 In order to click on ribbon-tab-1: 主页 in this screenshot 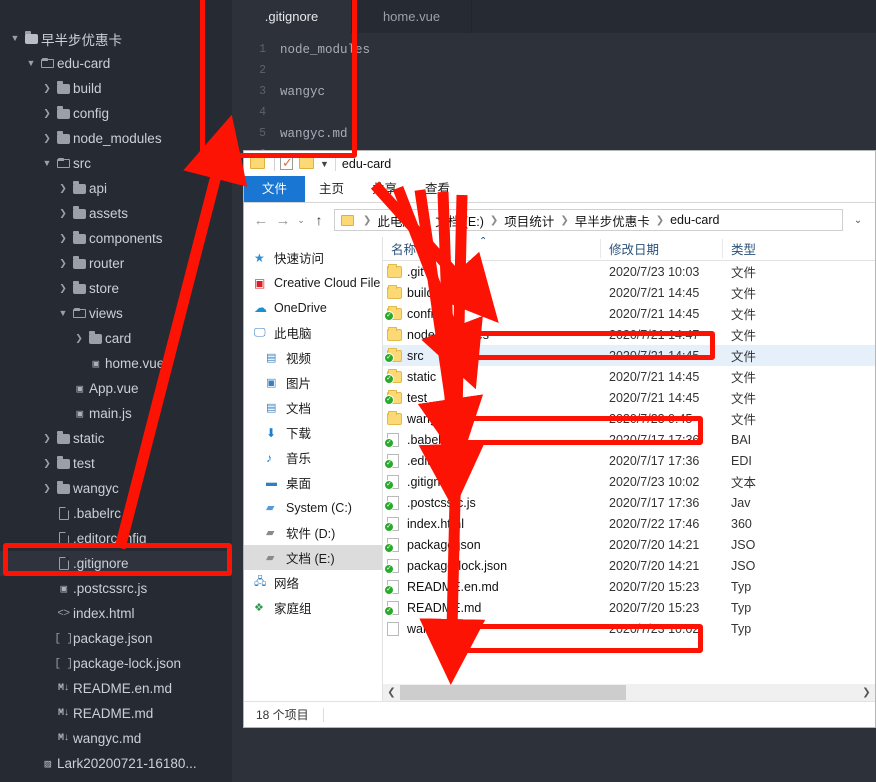, I will do `click(331, 189)`.